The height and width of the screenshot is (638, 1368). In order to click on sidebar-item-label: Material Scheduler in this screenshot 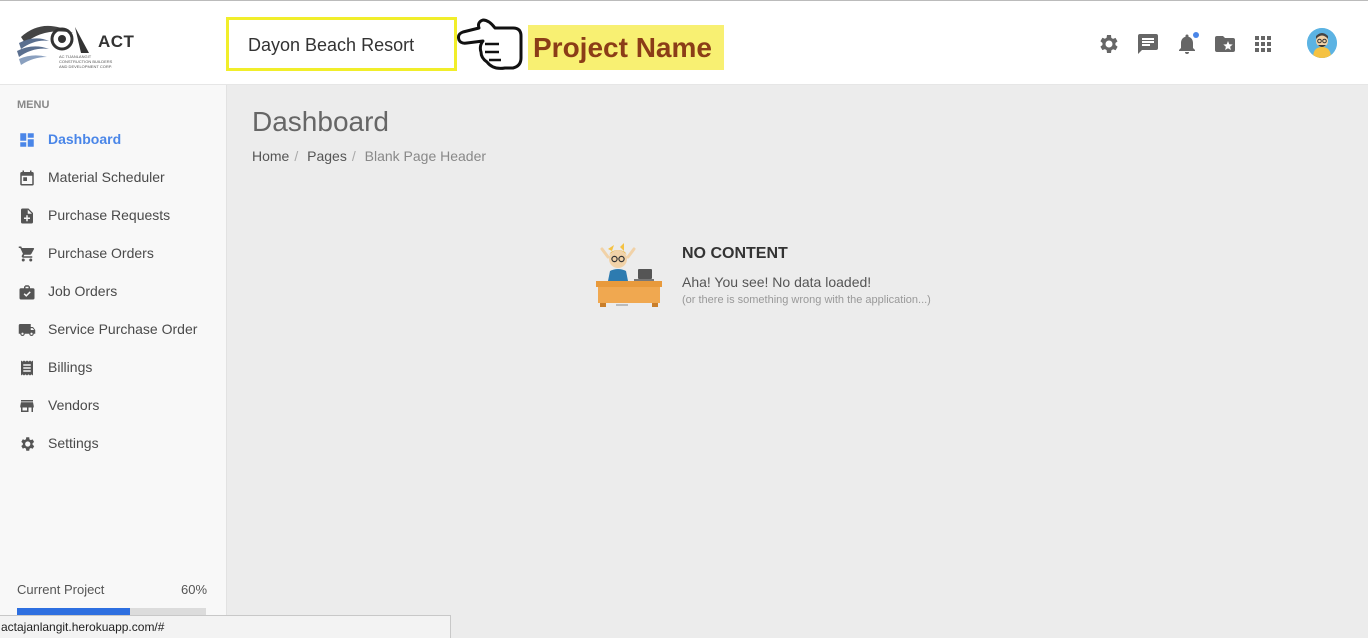, I will do `click(106, 177)`.